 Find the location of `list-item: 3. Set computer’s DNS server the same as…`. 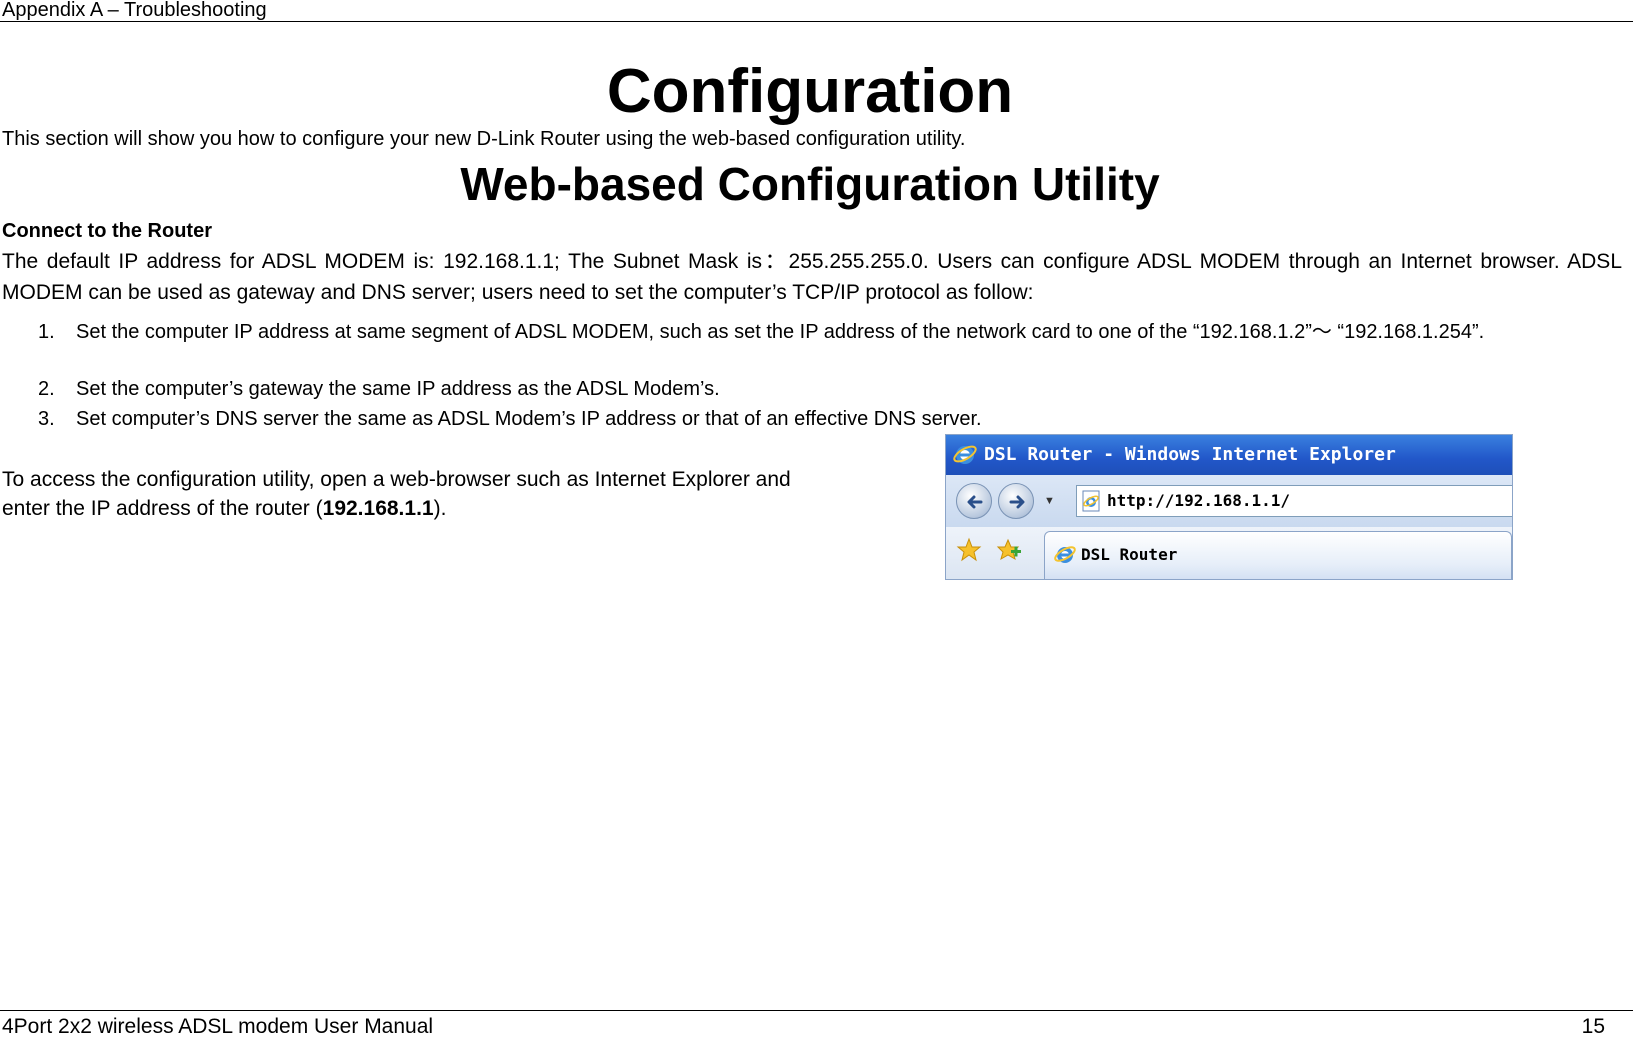

list-item: 3. Set computer’s DNS server the same as… is located at coordinates (812, 419).